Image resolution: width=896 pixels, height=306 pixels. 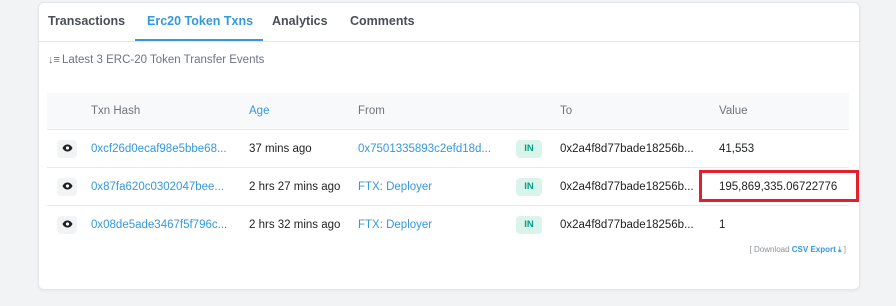 What do you see at coordinates (382, 21) in the screenshot?
I see `tab-comments: Comments` at bounding box center [382, 21].